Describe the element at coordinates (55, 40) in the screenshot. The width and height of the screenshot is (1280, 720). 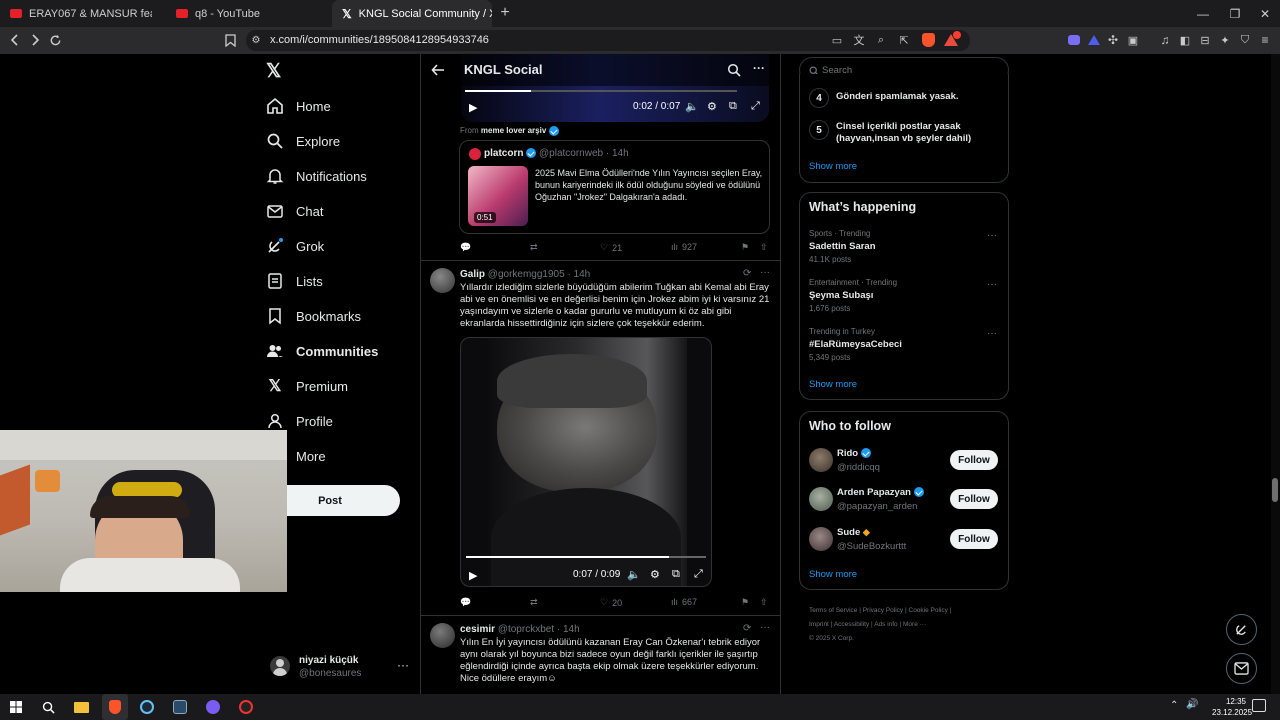
I see `reload-icon` at that location.